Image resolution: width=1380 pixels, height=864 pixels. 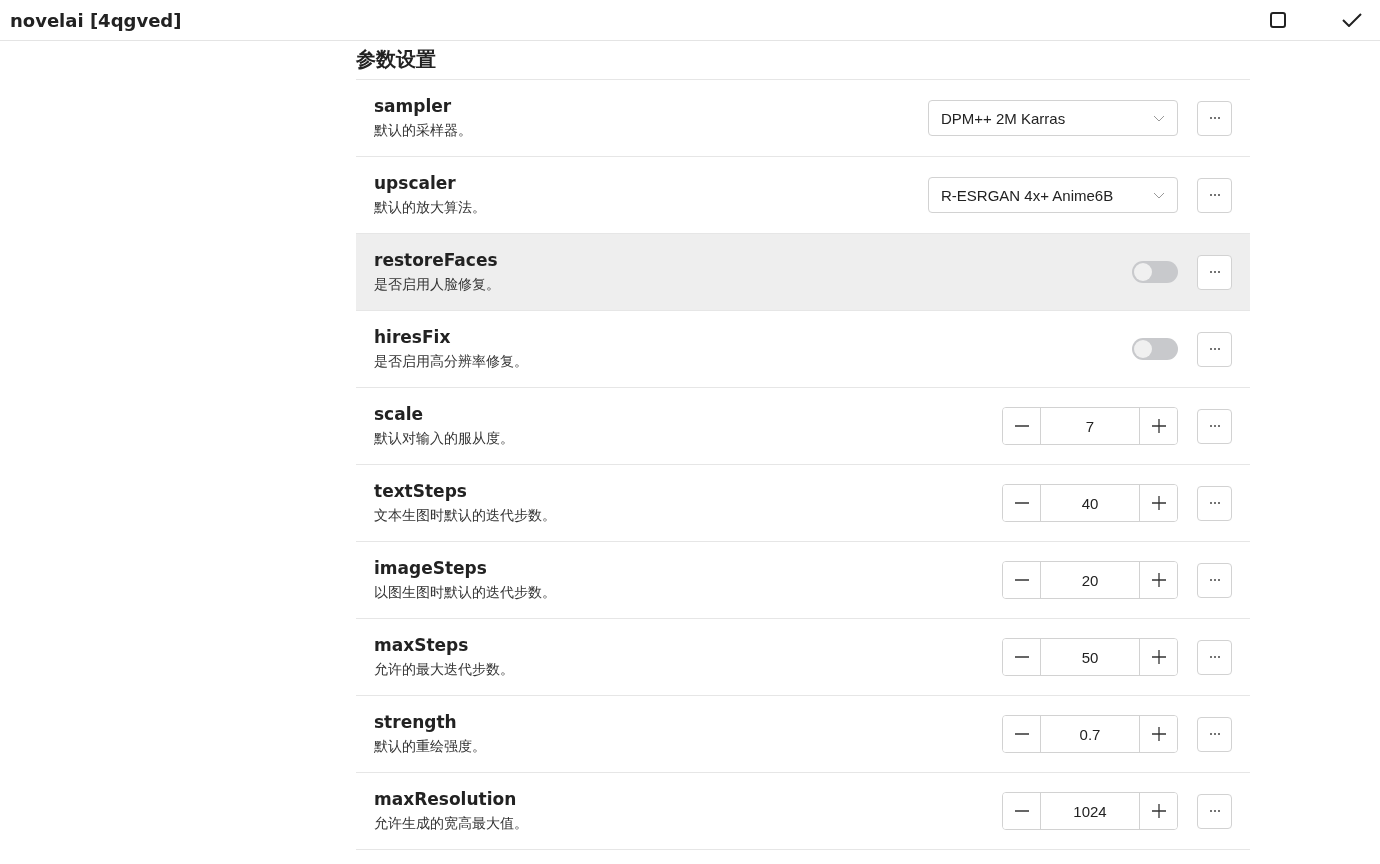 I want to click on square-icon, so click(x=1278, y=20).